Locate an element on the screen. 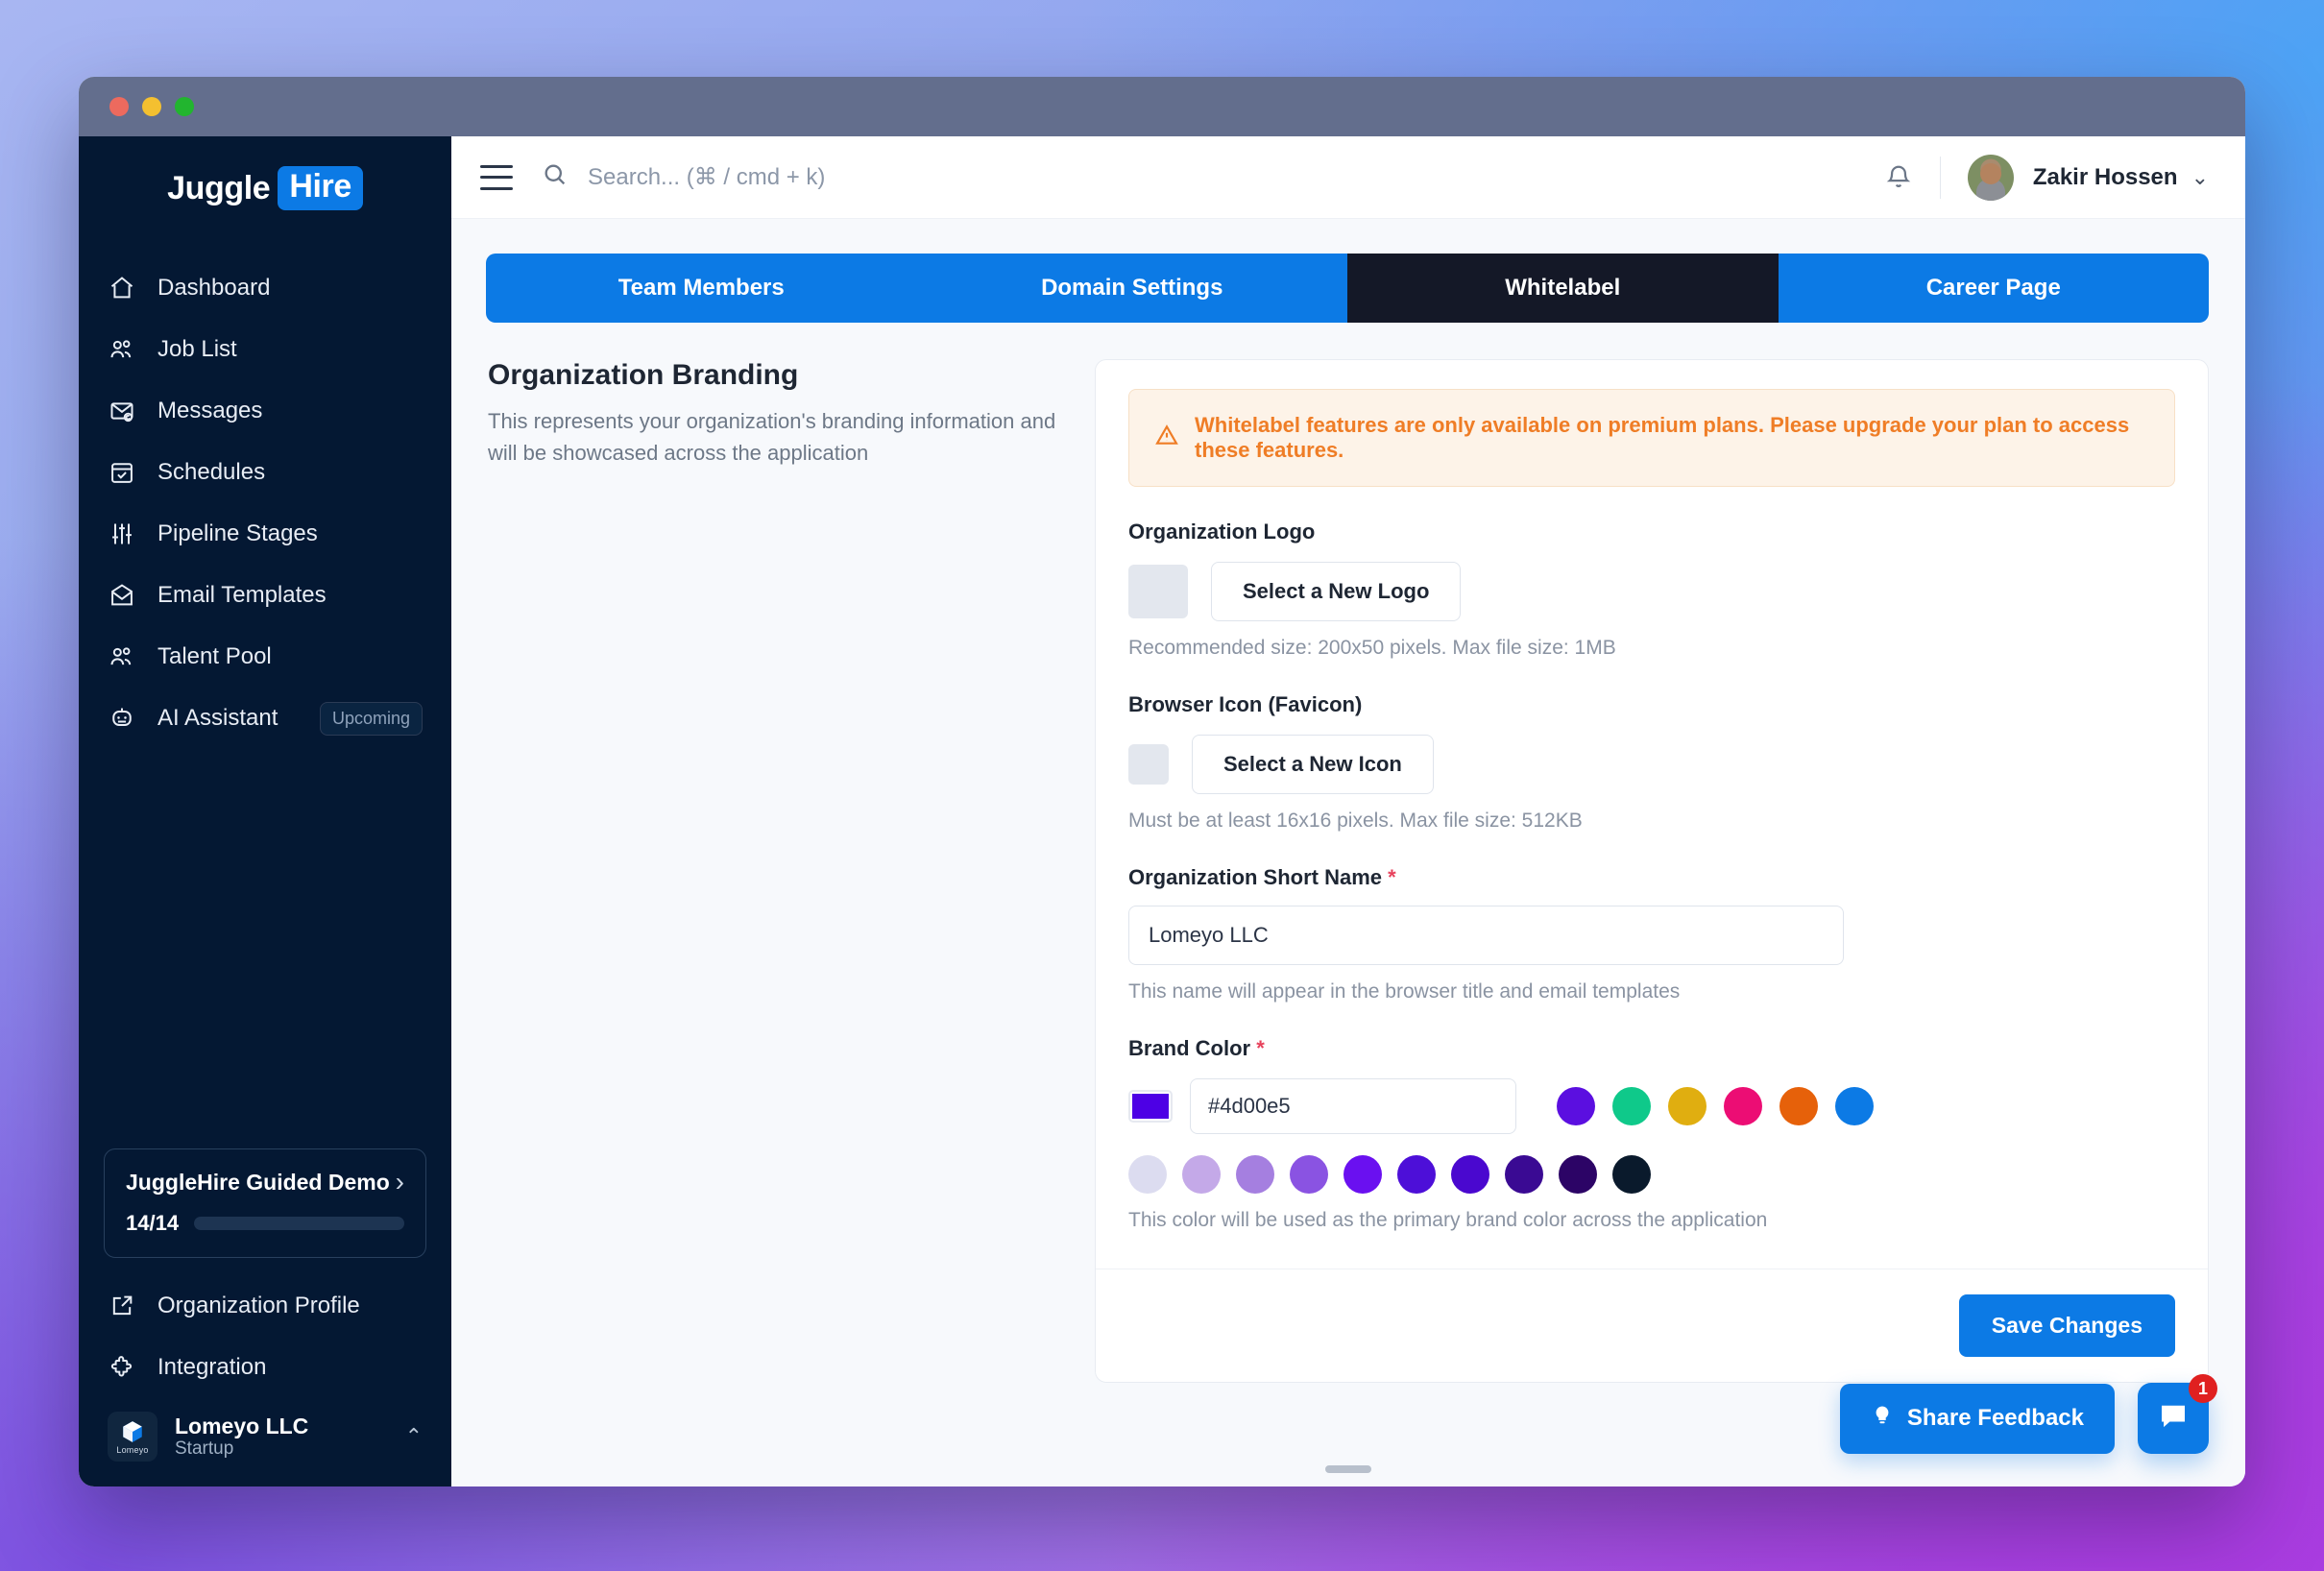  logo-badge-text: Hire is located at coordinates (320, 188).